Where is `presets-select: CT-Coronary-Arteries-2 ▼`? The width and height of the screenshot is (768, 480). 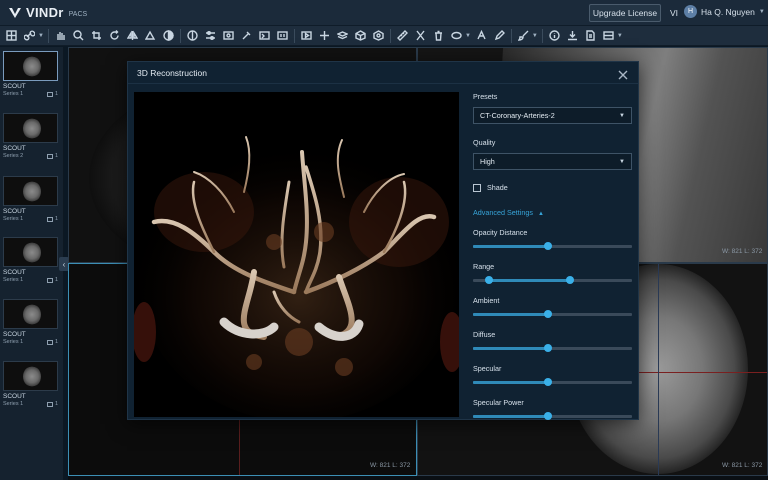
presets-select: CT-Coronary-Arteries-2 ▼ is located at coordinates (552, 115).